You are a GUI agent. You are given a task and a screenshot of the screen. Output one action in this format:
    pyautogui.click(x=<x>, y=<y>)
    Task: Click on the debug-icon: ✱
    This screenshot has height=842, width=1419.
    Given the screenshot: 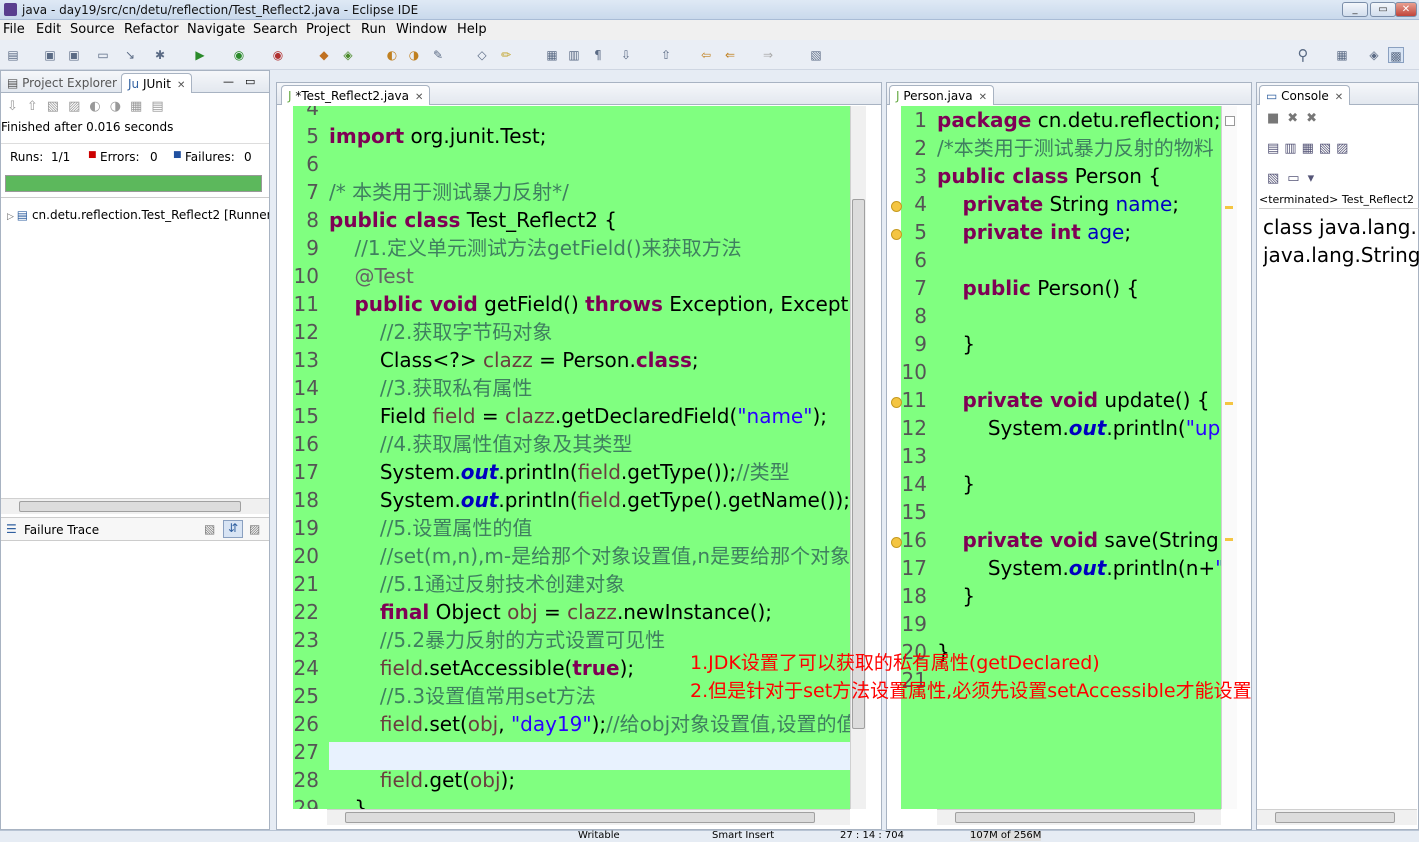 What is the action you would take?
    pyautogui.click(x=160, y=55)
    